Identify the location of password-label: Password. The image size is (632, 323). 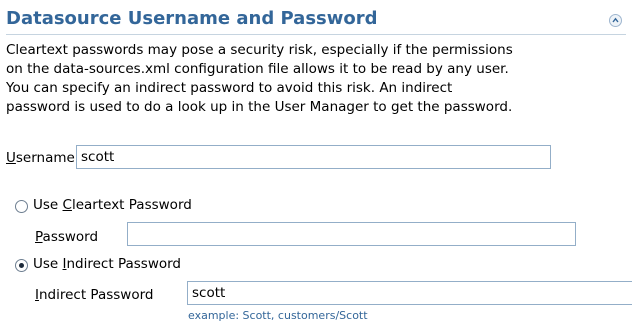
(66, 237).